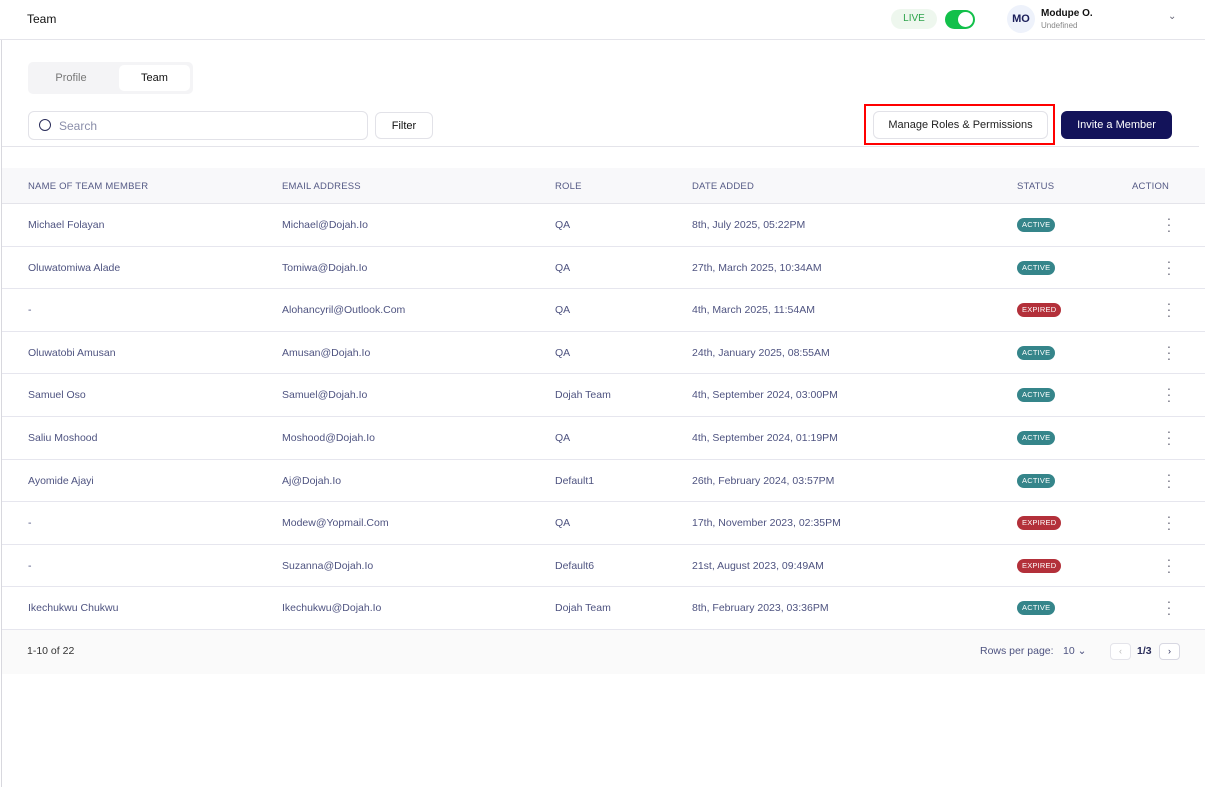  I want to click on member-email: Tomiwa@Dojah.Io, so click(325, 267).